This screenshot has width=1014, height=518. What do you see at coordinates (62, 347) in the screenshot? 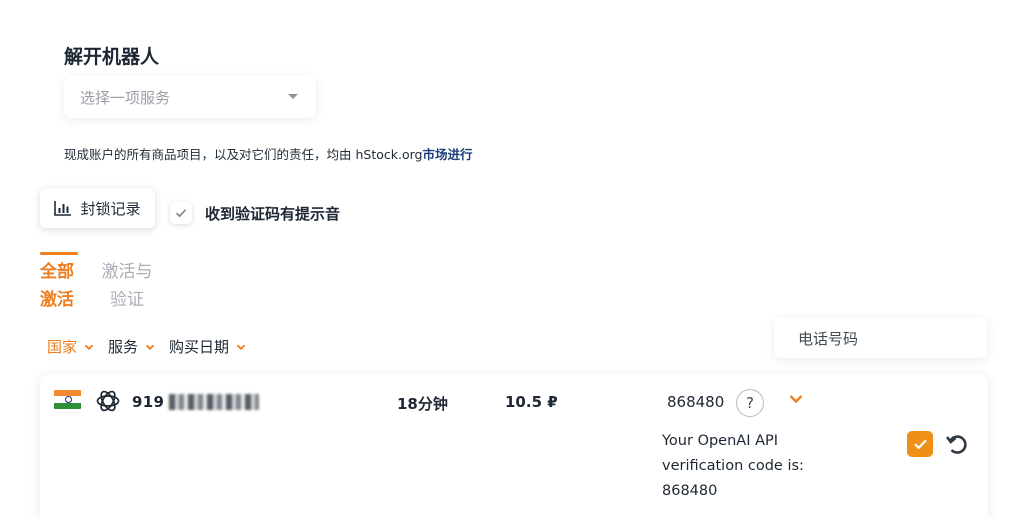
I see `filter-country-label: 国家` at bounding box center [62, 347].